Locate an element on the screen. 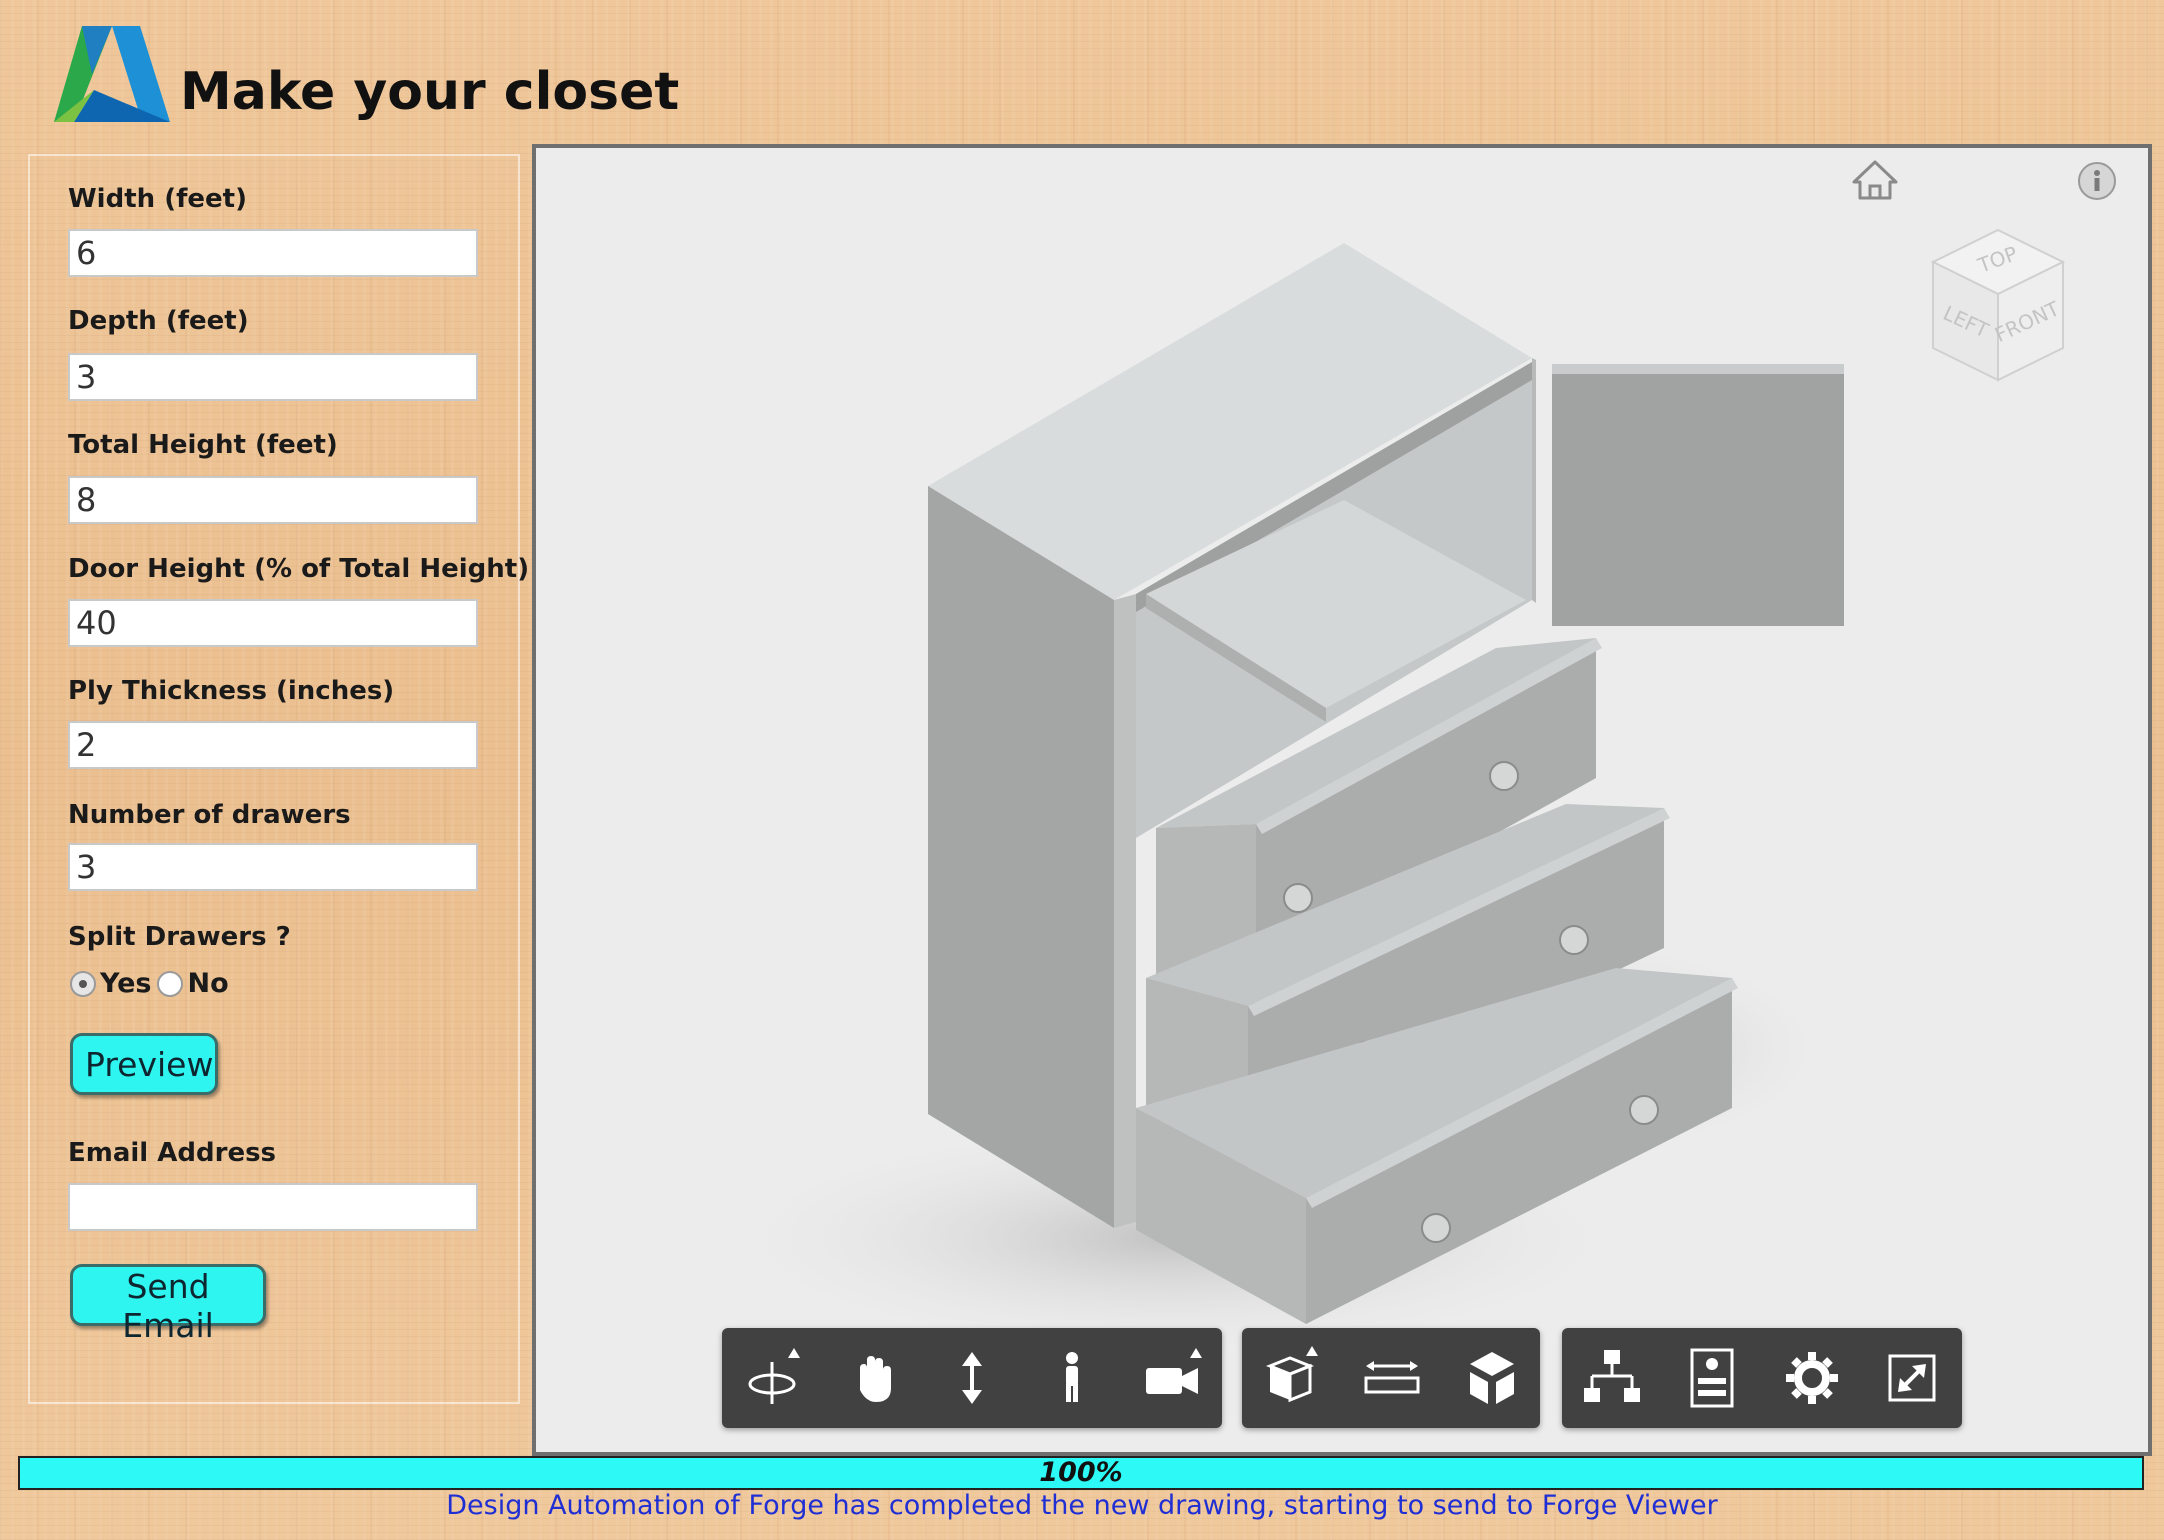 Image resolution: width=2164 pixels, height=1540 pixels. zoom-icon is located at coordinates (972, 1378).